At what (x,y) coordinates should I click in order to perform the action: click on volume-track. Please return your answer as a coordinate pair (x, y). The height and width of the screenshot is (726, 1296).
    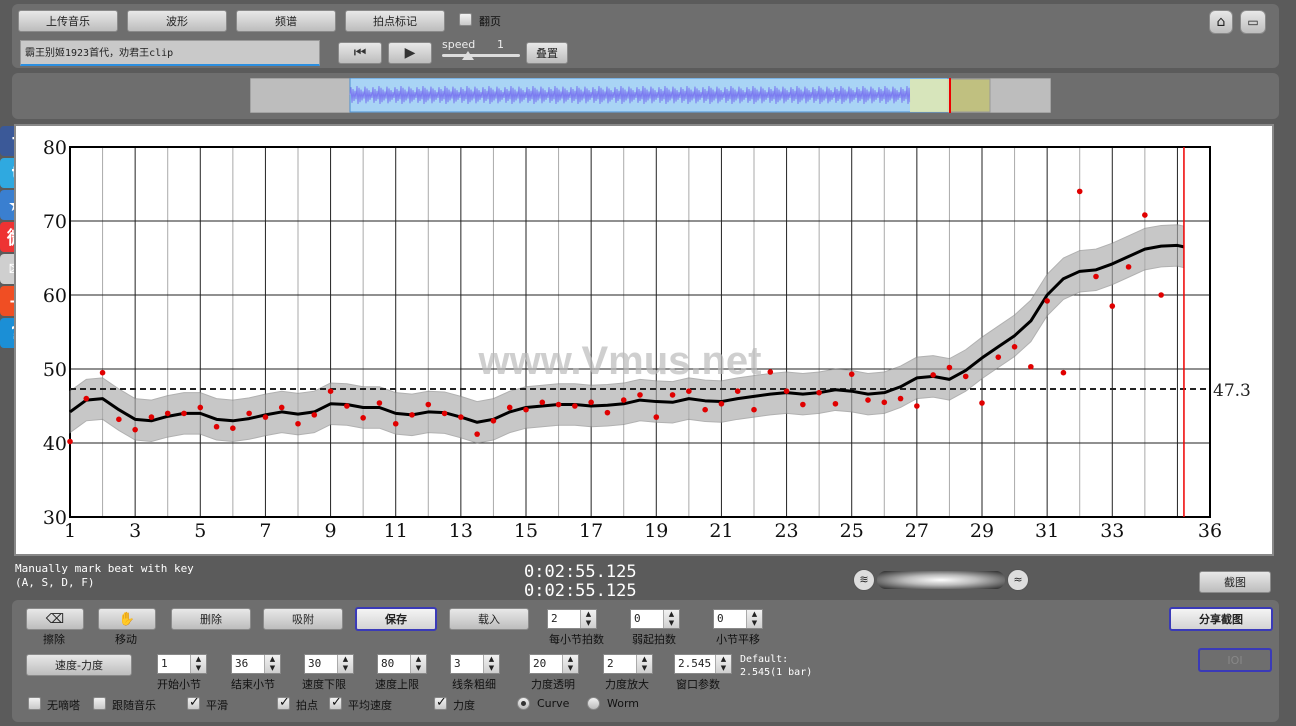
    Looking at the image, I should click on (941, 580).